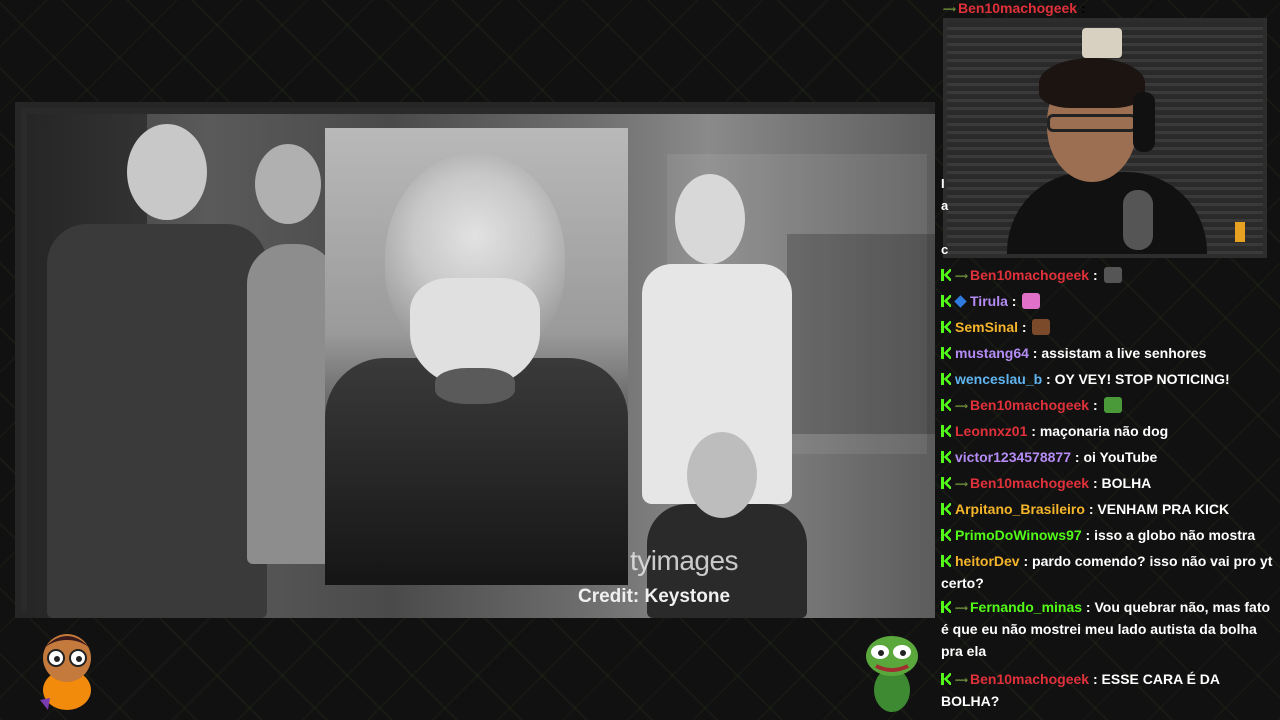  Describe the element at coordinates (1107, 690) in the screenshot. I see `chat-message: ⟿ Ben10machogeek : ESSE CARA É DA BOLHA?` at that location.